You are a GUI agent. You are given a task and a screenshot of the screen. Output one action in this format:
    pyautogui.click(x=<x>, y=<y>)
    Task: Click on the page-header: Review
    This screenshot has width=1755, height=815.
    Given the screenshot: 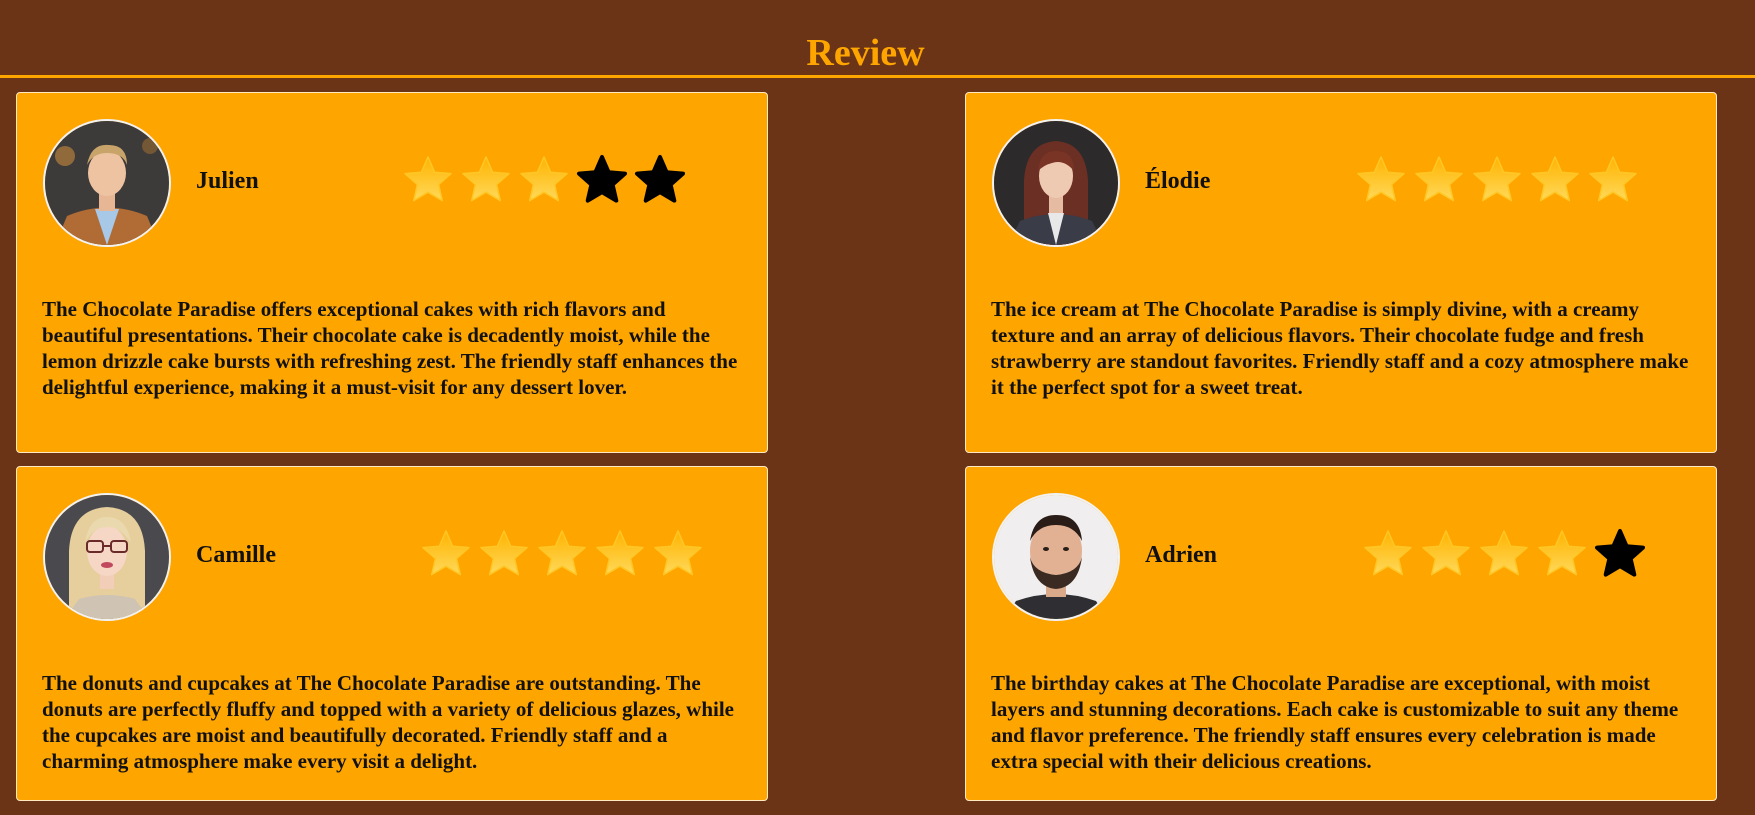 What is the action you would take?
    pyautogui.click(x=877, y=39)
    